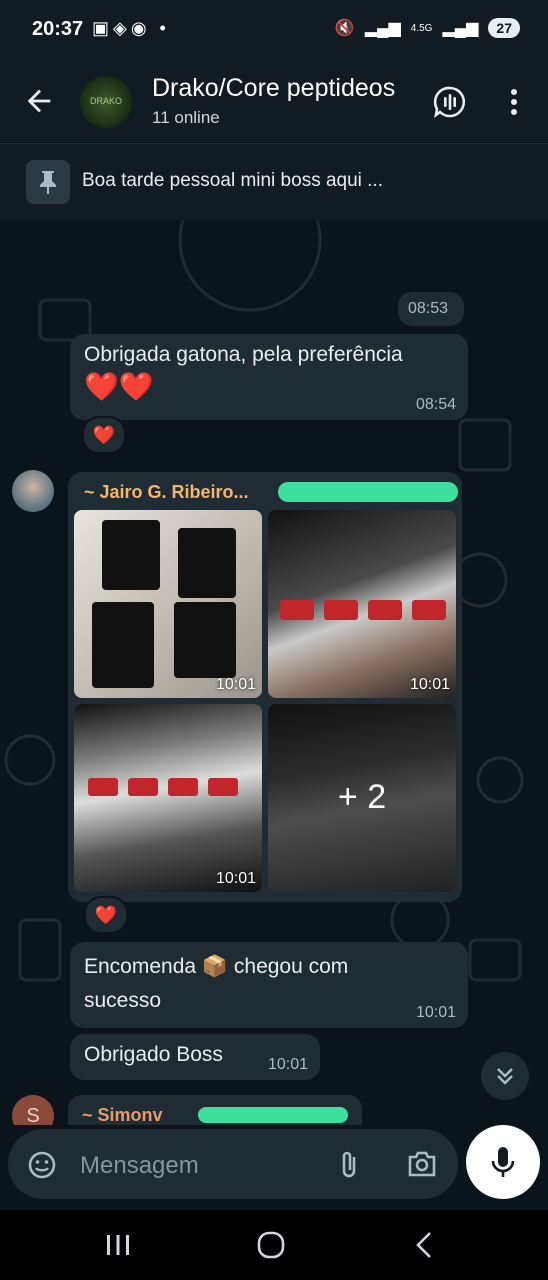 This screenshot has width=548, height=1280. I want to click on voice-chat-icon, so click(450, 102).